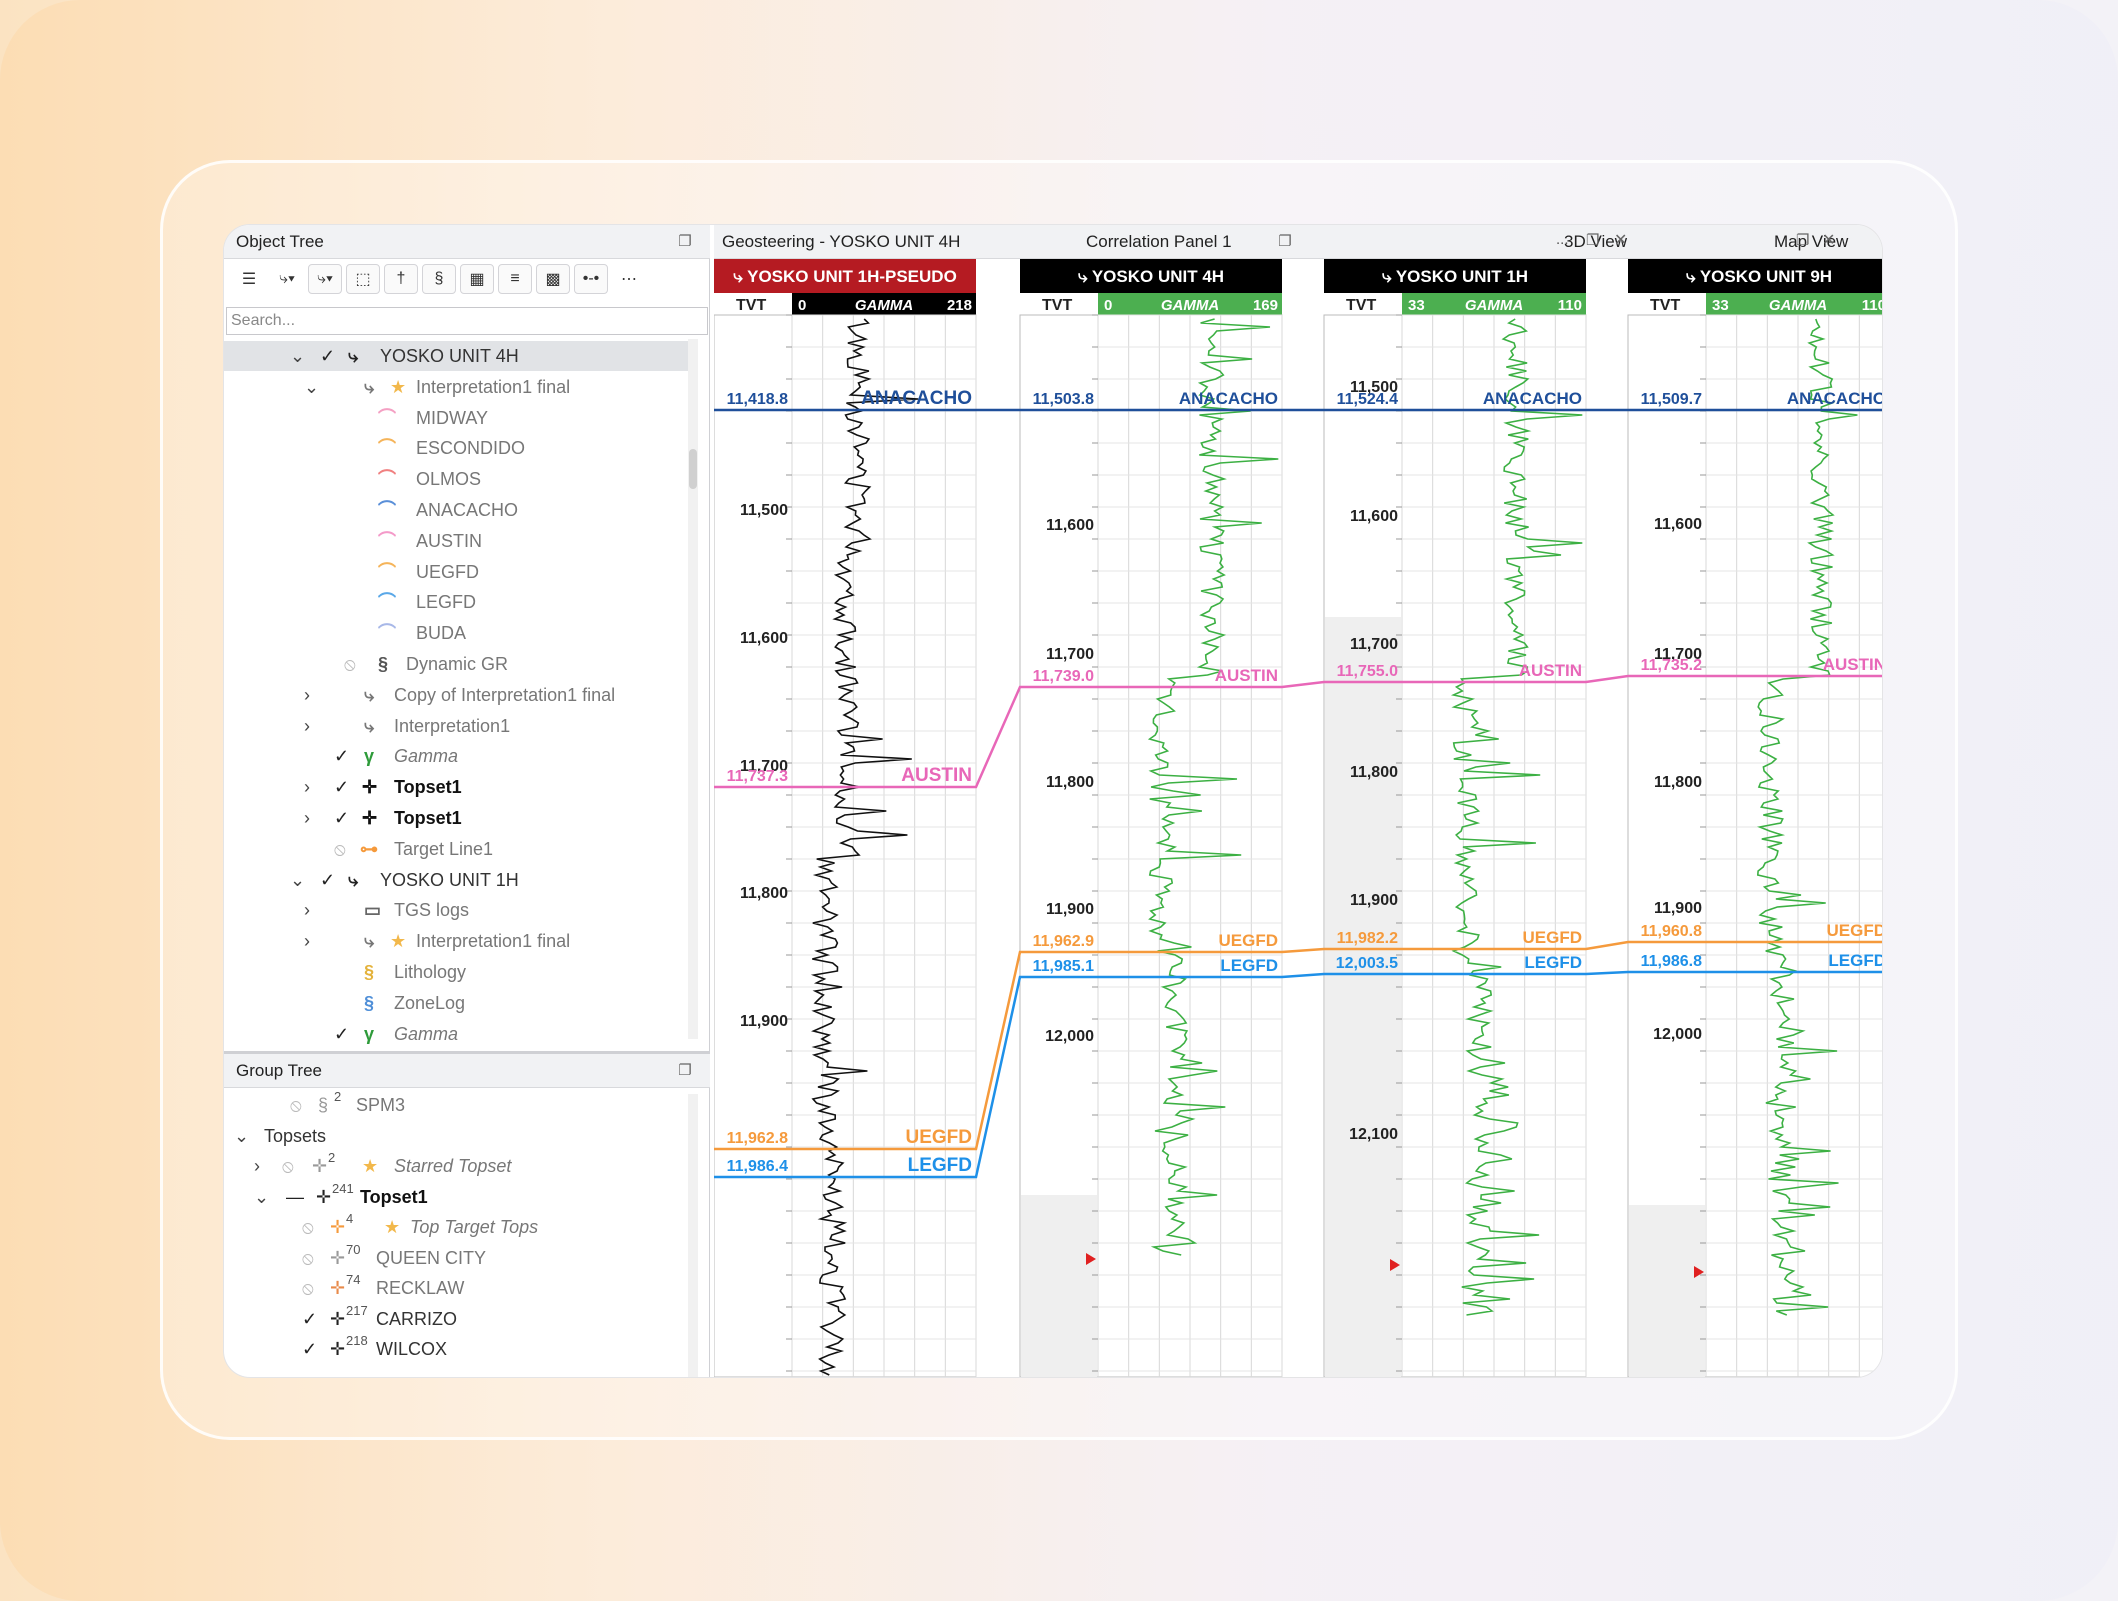  What do you see at coordinates (456, 633) in the screenshot?
I see `tree-row: ⌒ BUDA` at bounding box center [456, 633].